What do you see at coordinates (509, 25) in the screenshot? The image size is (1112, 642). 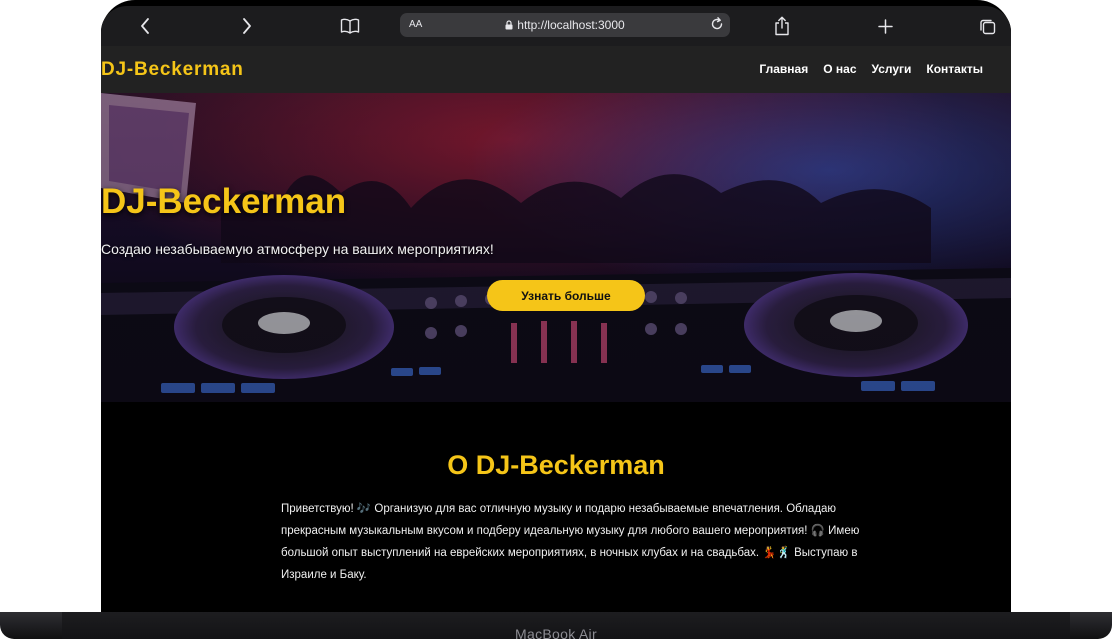 I see `lock-icon` at bounding box center [509, 25].